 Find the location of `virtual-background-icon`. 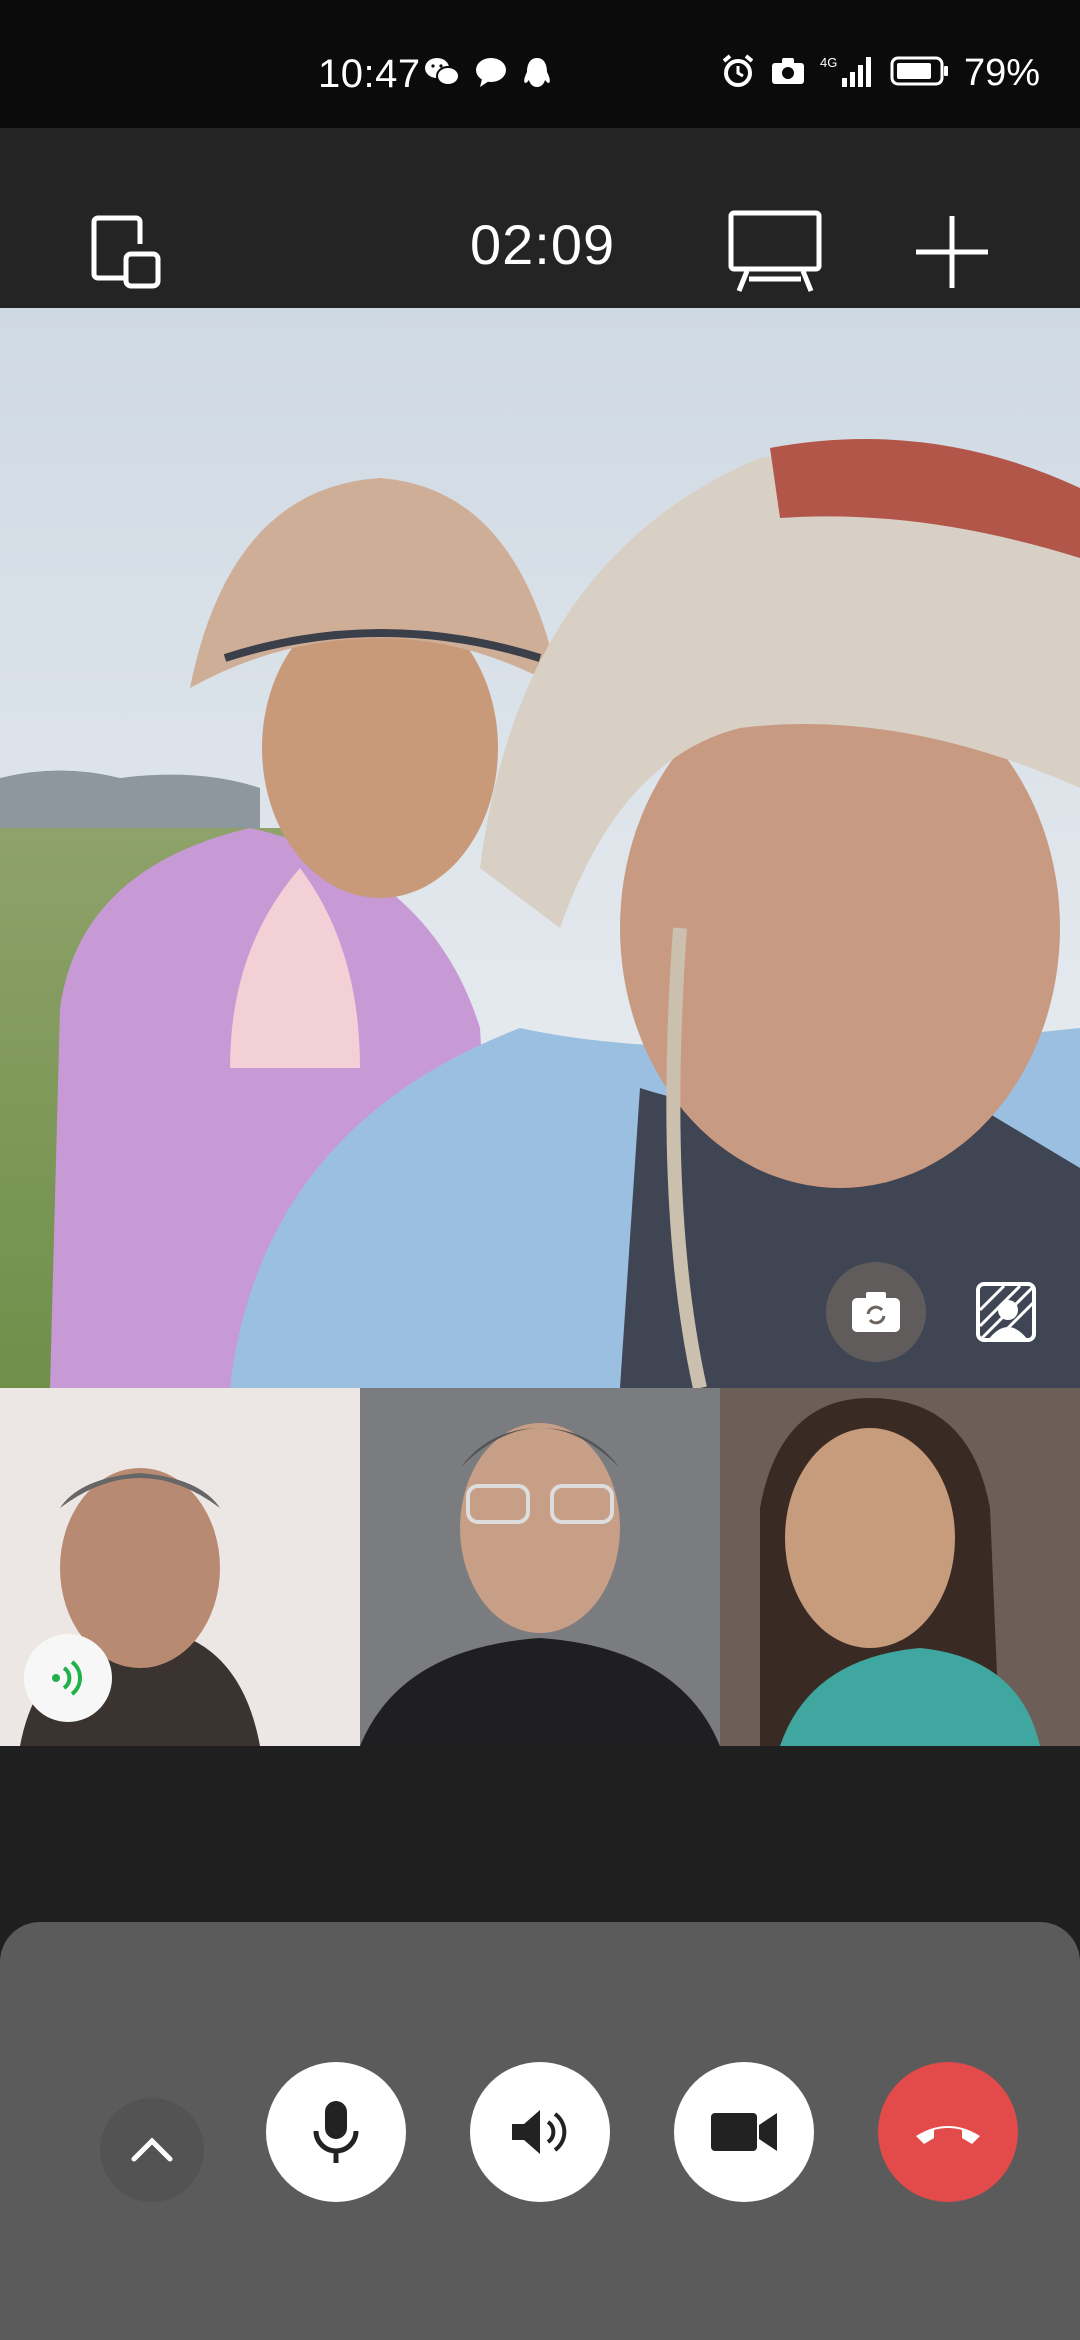

virtual-background-icon is located at coordinates (1006, 1312).